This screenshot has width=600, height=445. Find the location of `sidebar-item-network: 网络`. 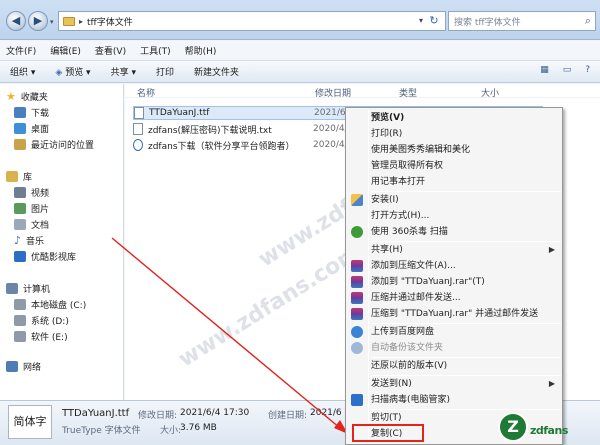

sidebar-item-network: 网络 is located at coordinates (23, 366).